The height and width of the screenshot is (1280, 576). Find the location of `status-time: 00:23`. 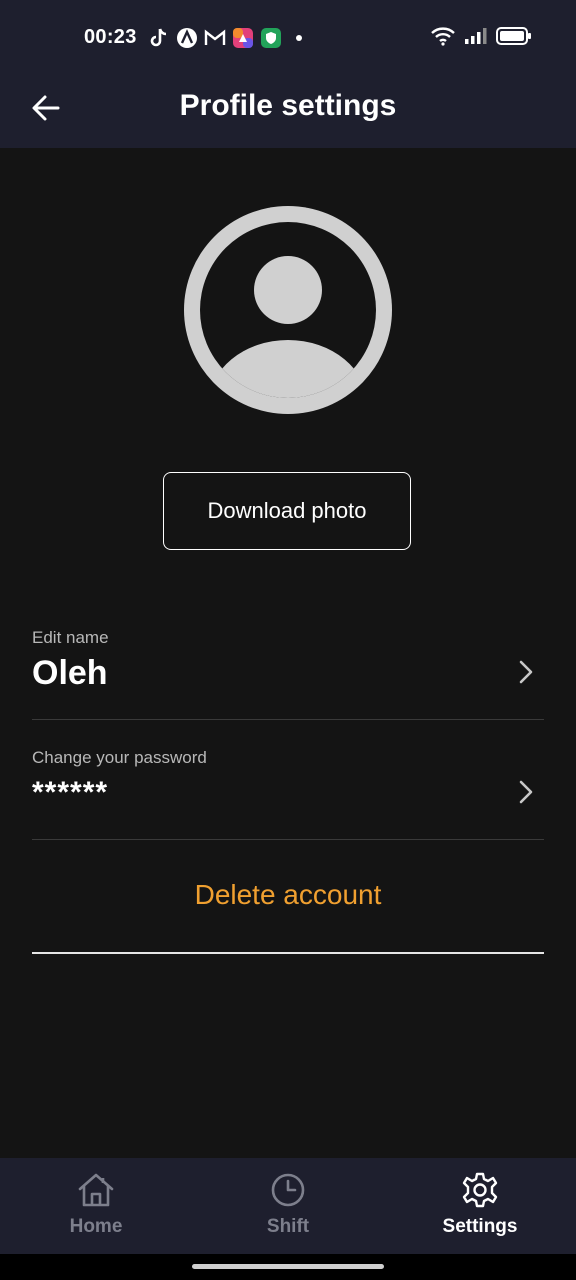

status-time: 00:23 is located at coordinates (110, 37).